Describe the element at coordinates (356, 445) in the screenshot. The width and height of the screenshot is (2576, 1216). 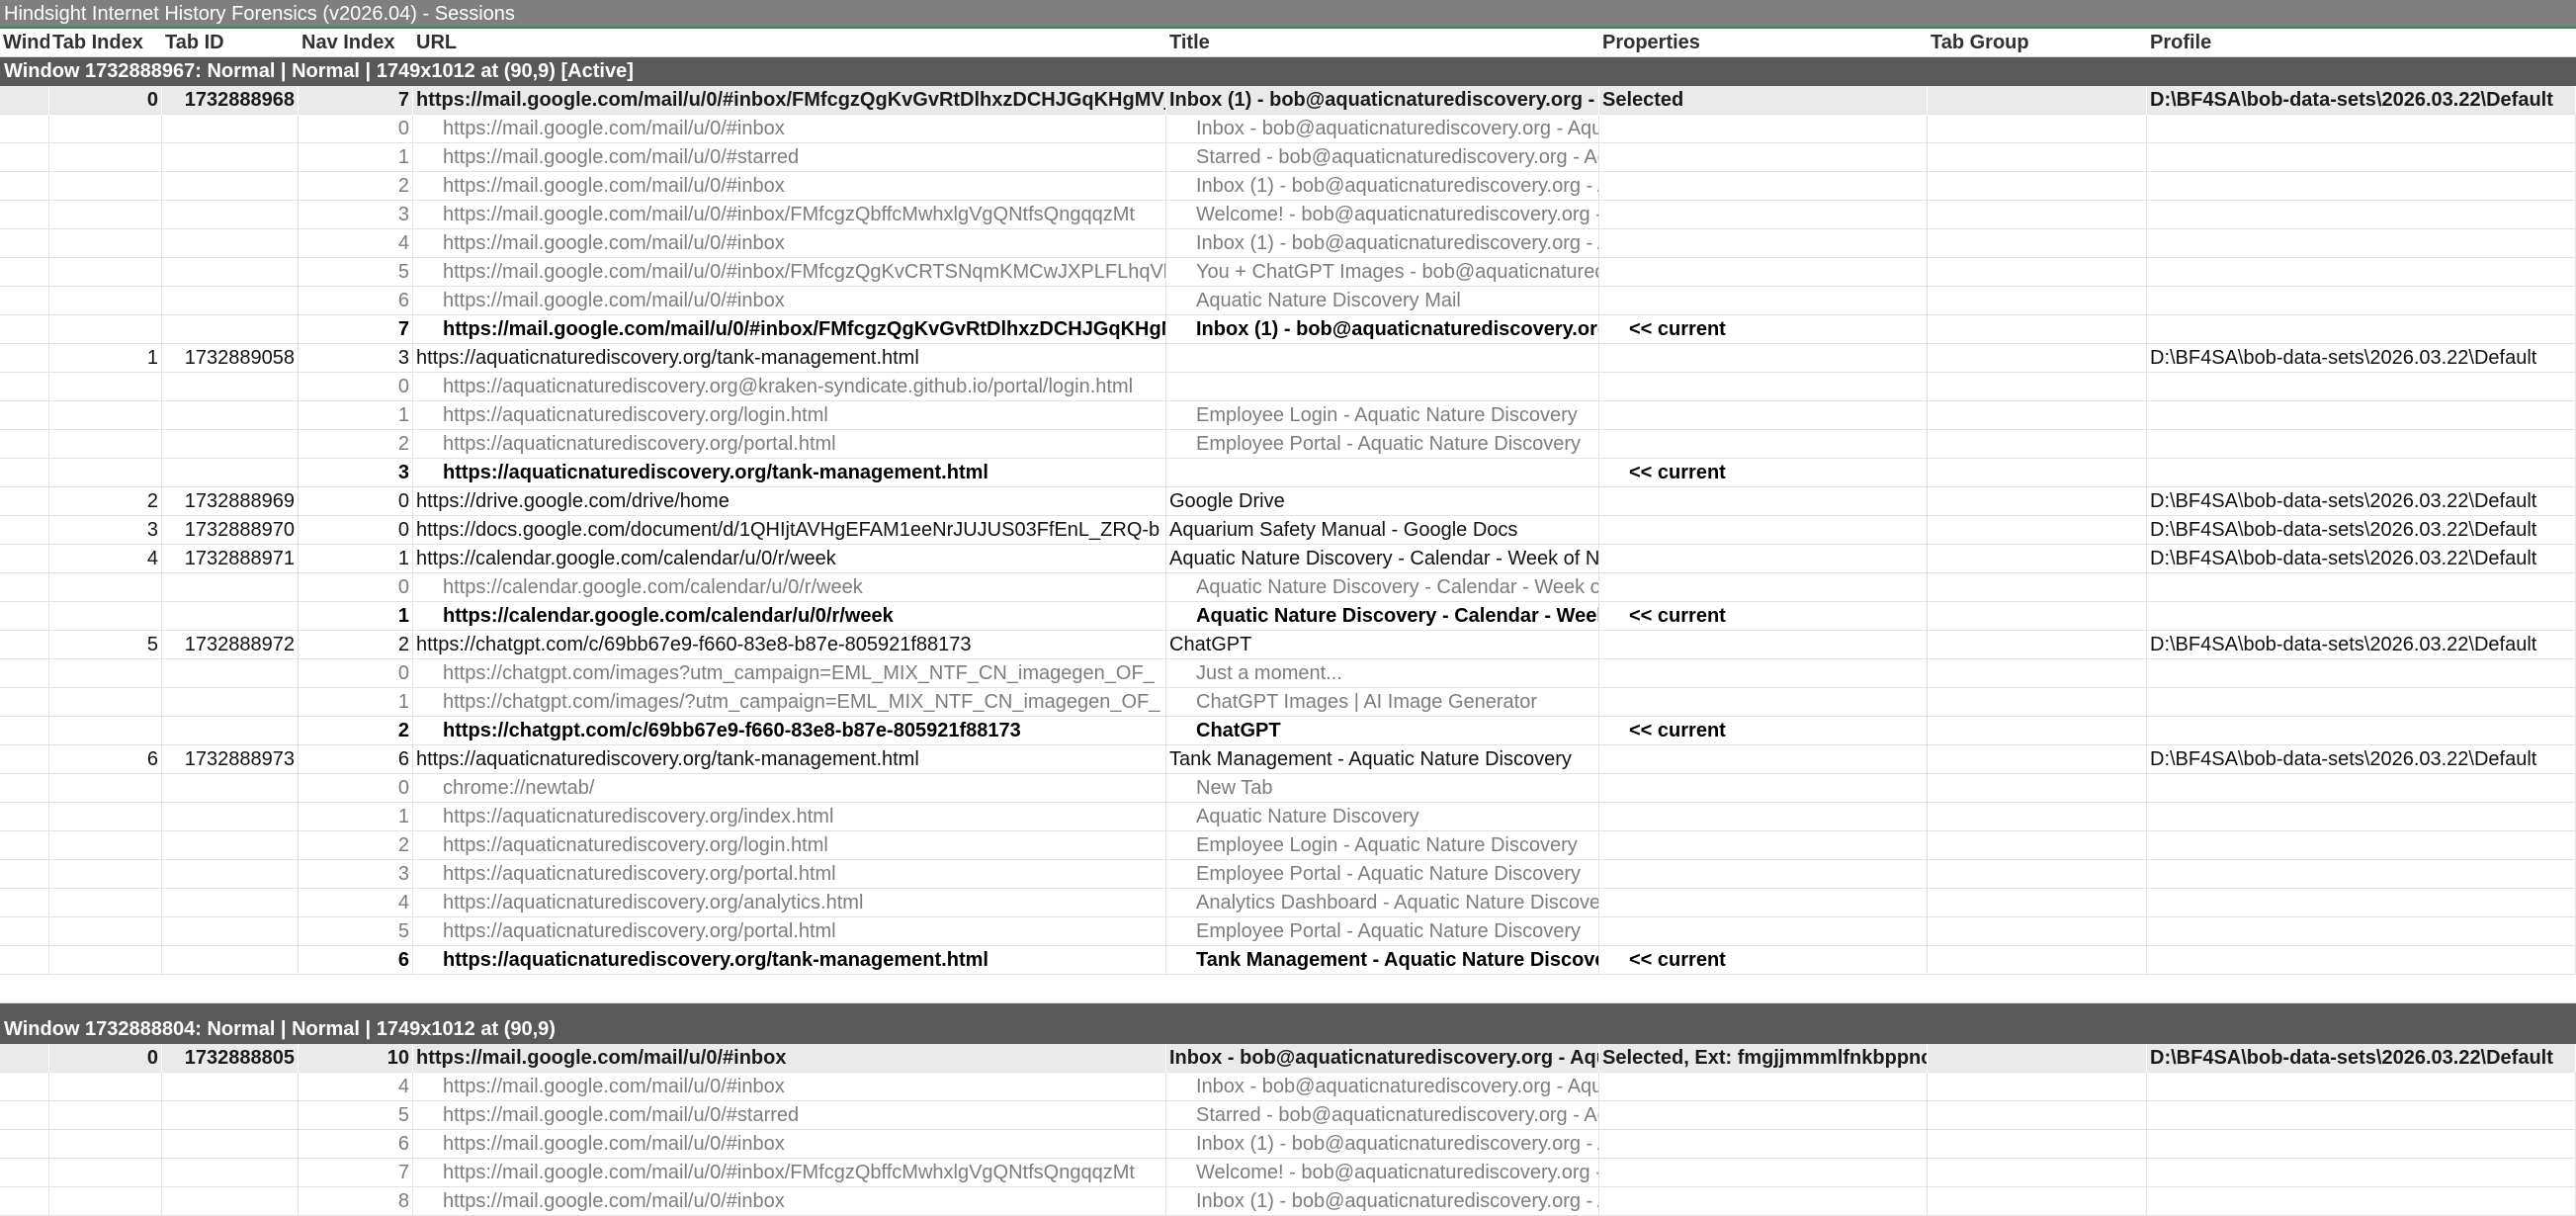
I see `nav-index-cell: 2` at that location.